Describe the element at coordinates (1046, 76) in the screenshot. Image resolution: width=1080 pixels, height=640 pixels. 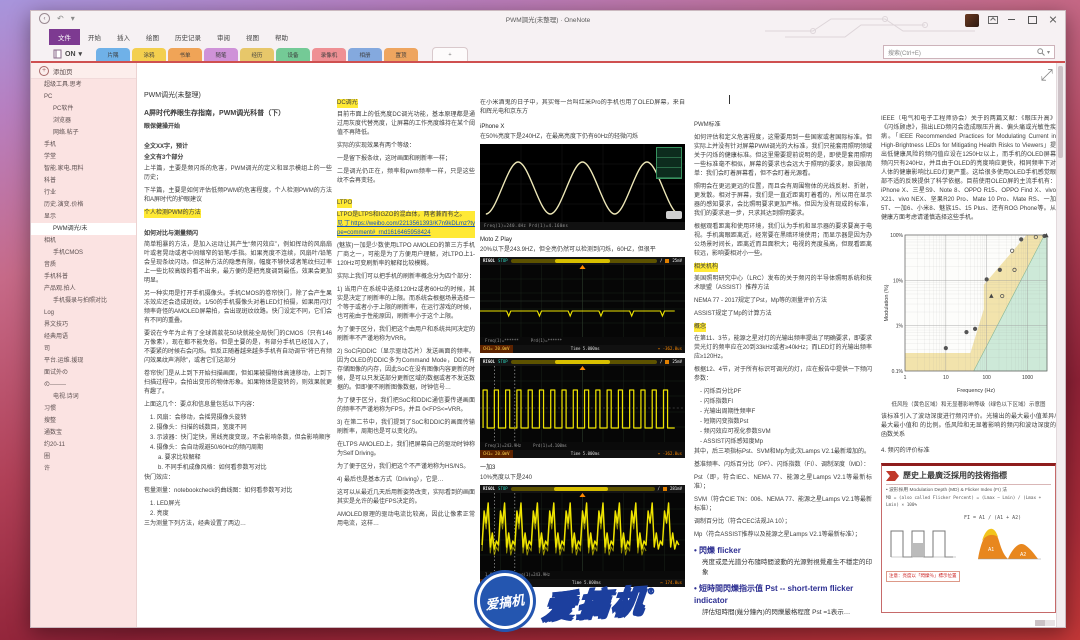
I see `expand-page-icon: ⤢` at that location.